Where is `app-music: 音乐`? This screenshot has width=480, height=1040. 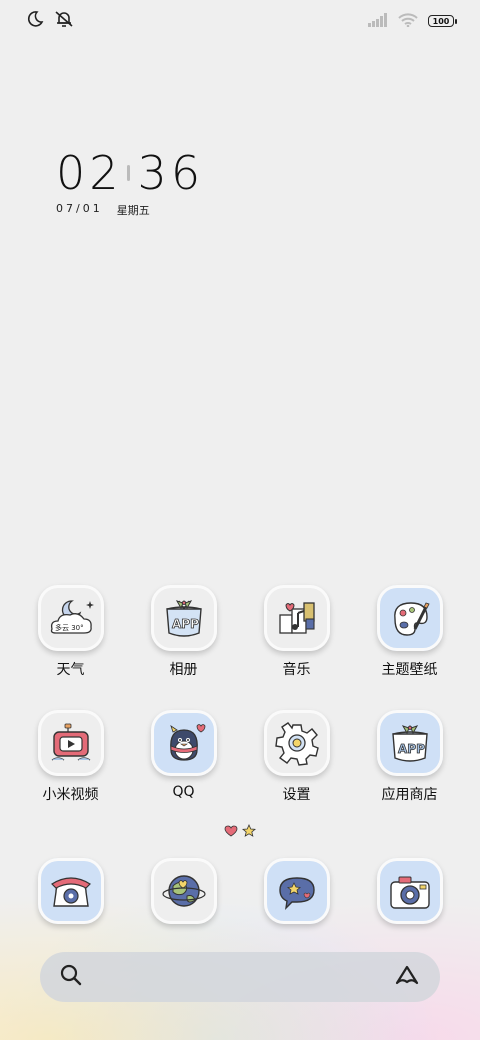 app-music: 音乐 is located at coordinates (296, 631).